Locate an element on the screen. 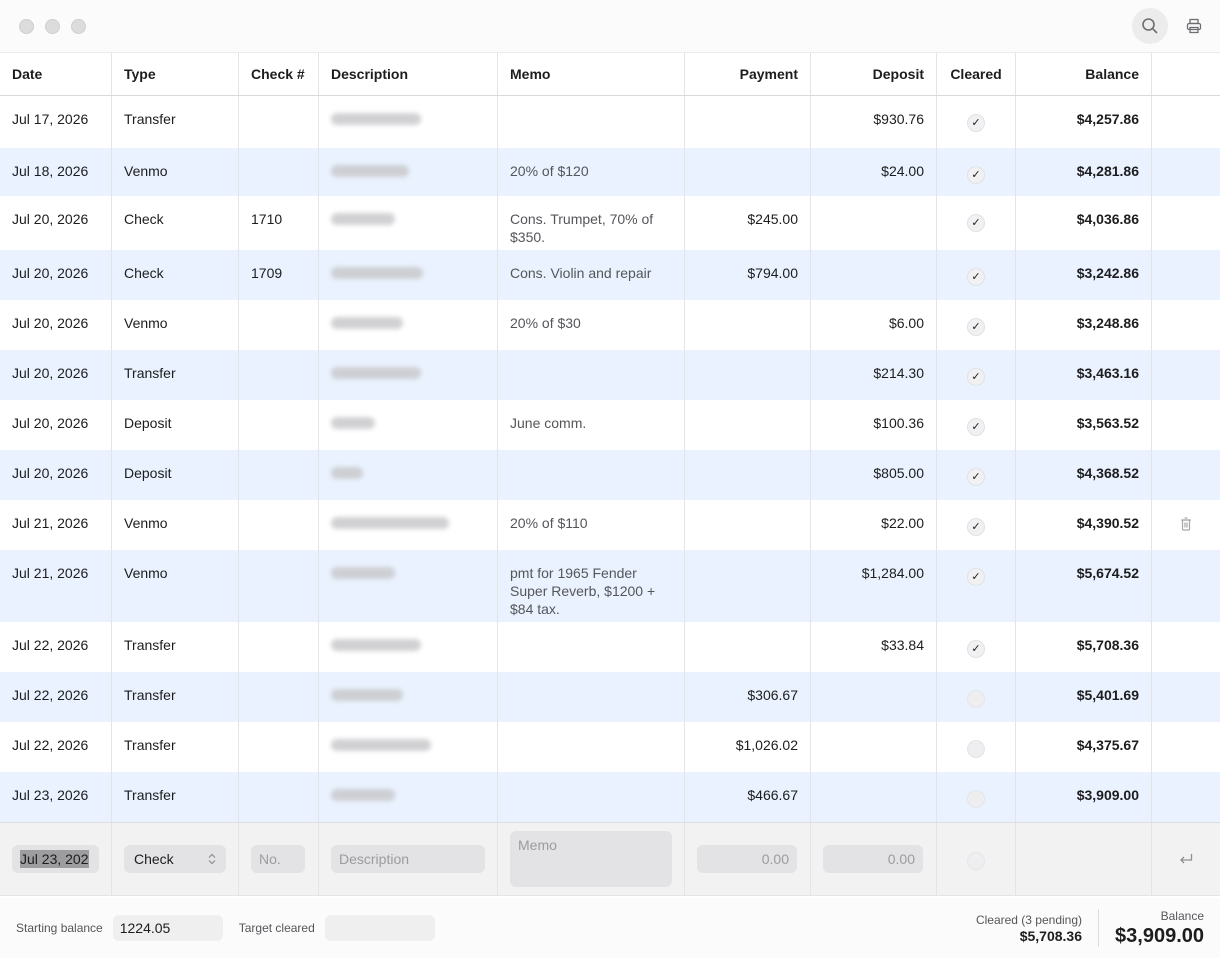 The height and width of the screenshot is (958, 1220). entry-type-select: Check is located at coordinates (175, 859).